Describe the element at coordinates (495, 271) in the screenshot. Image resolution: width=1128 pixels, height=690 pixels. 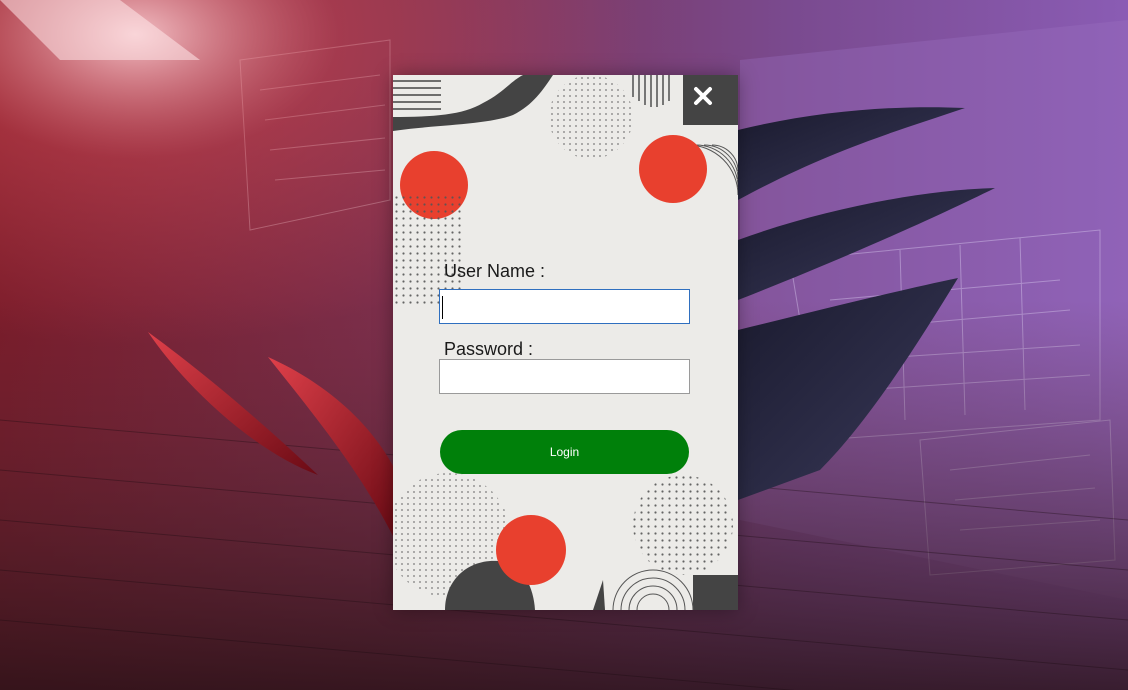
I see `username-label: User Name :` at that location.